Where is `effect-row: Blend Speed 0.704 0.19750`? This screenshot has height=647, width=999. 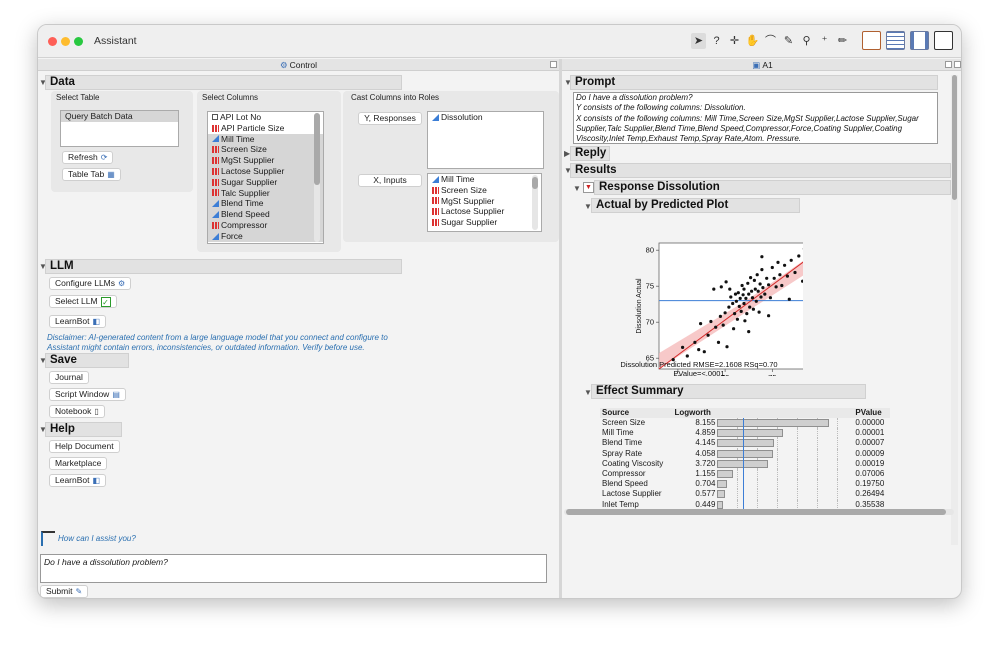
effect-row: Blend Speed 0.704 0.19750 is located at coordinates (745, 484).